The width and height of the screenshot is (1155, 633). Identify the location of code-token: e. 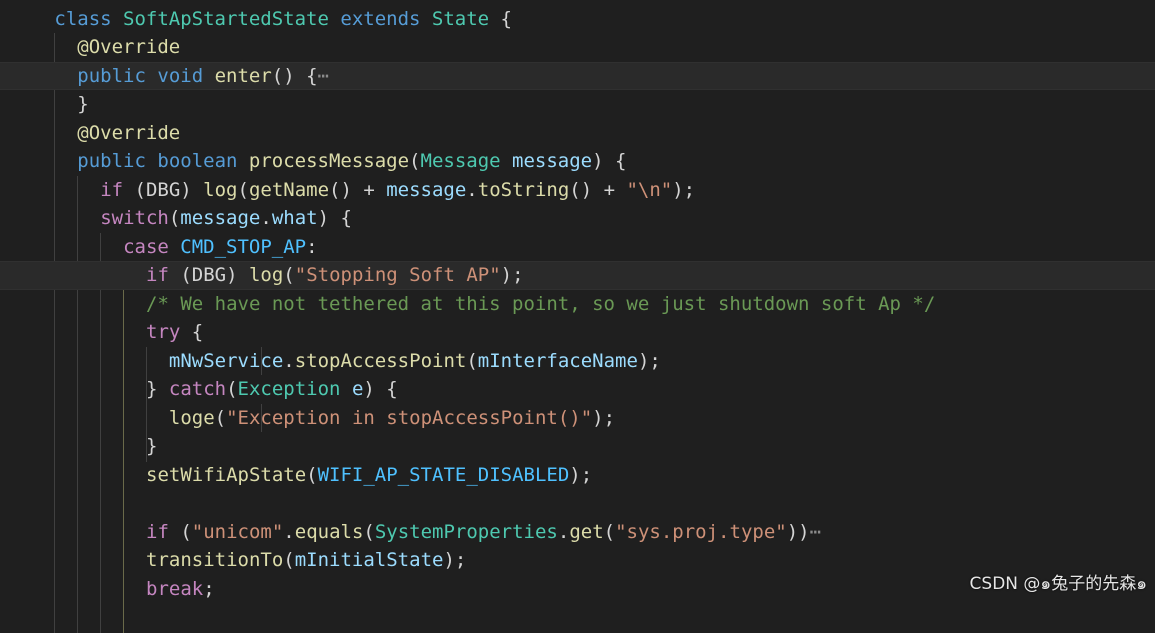
(357, 389).